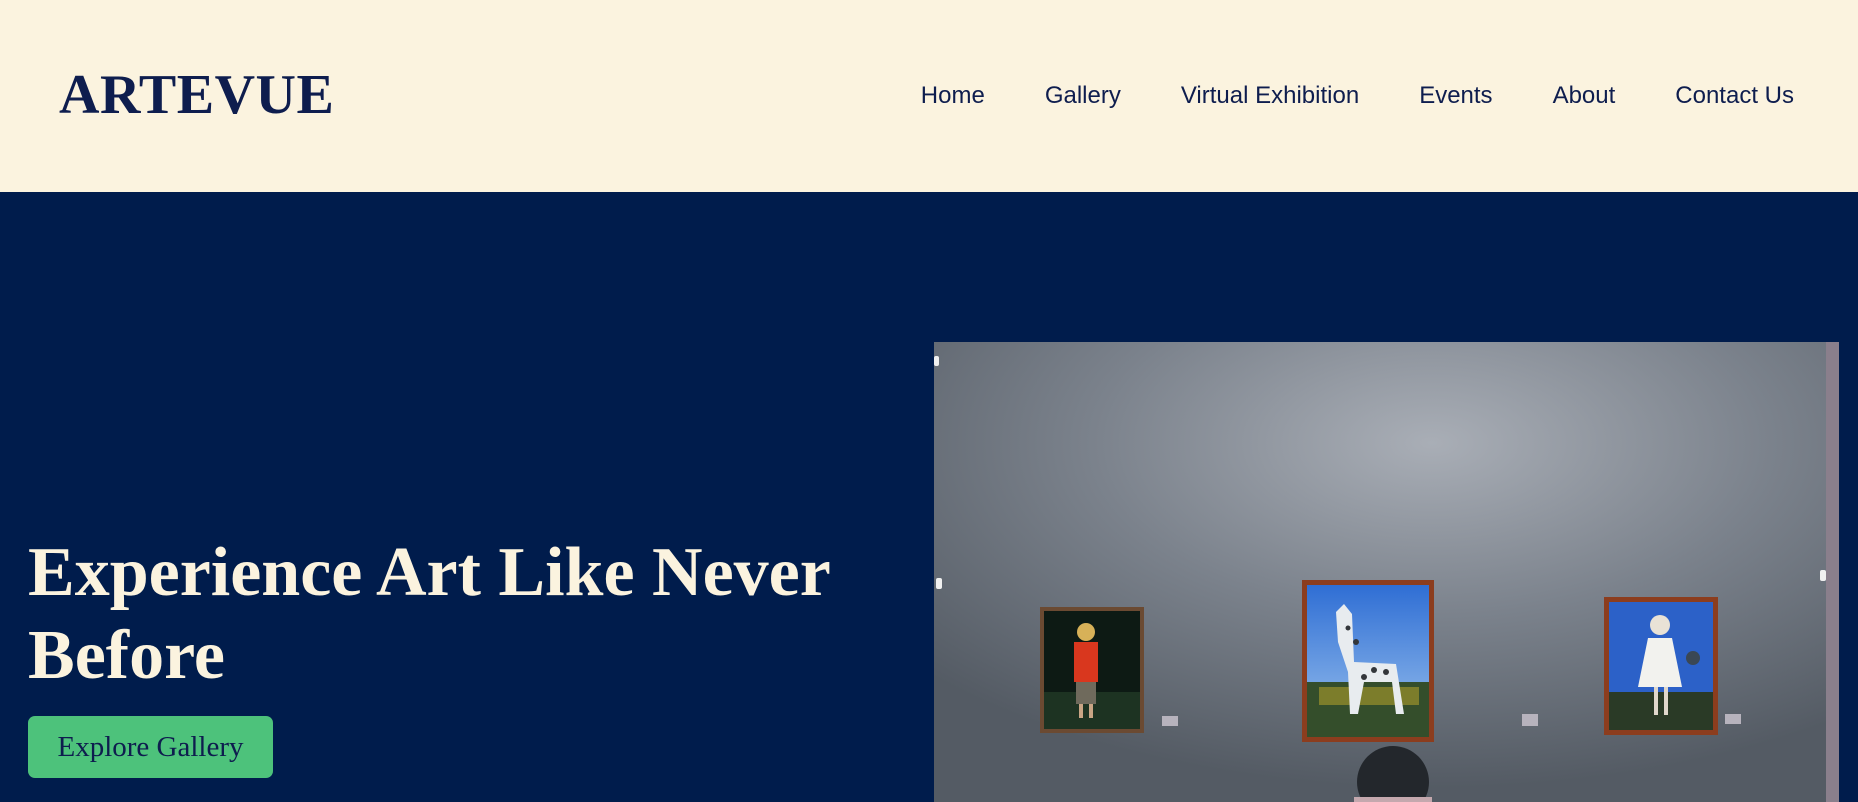 The image size is (1858, 802). What do you see at coordinates (1584, 96) in the screenshot?
I see `nav-link-about: About` at bounding box center [1584, 96].